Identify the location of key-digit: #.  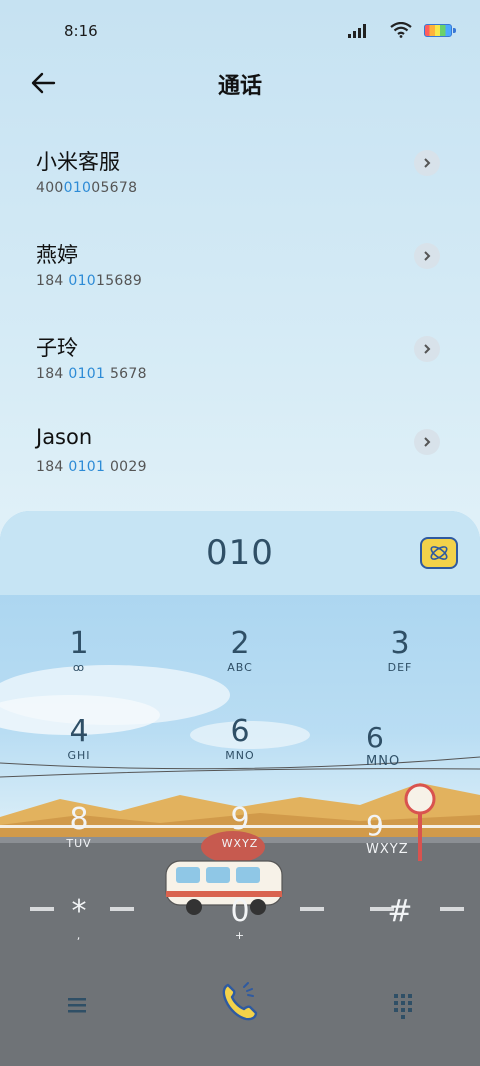
(400, 911).